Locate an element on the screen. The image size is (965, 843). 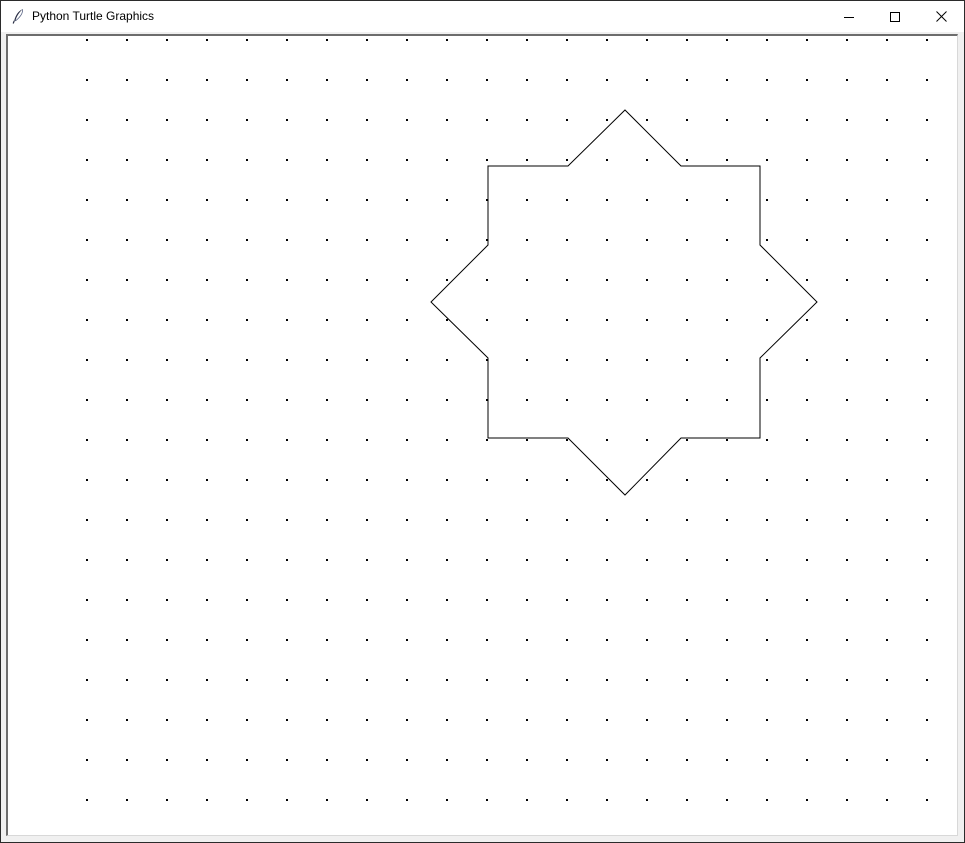
title-bar: Python Turtle Graphics is located at coordinates (482, 16).